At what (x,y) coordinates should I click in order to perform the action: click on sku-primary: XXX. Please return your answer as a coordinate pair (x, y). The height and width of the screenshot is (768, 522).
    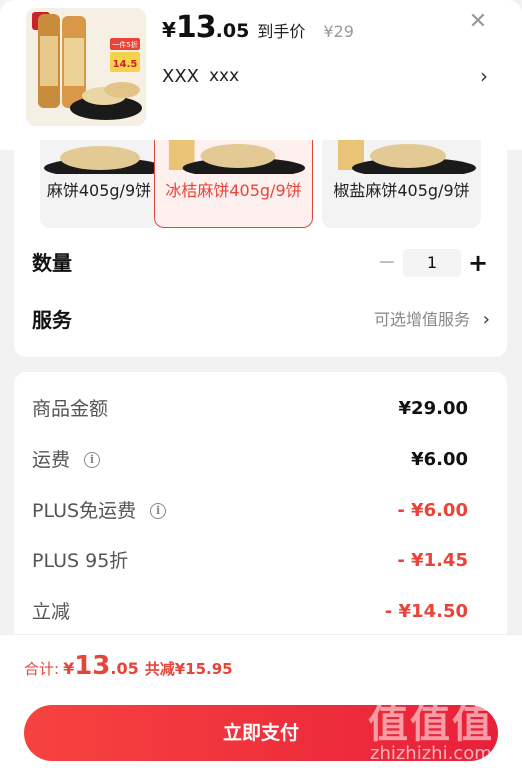
    Looking at the image, I should click on (180, 76).